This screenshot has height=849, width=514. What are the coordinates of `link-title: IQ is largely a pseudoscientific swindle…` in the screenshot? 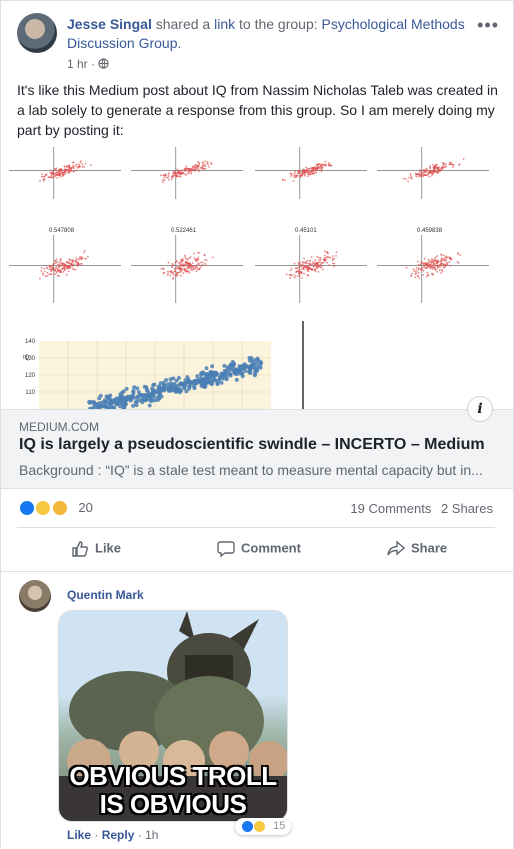 It's located at (252, 445).